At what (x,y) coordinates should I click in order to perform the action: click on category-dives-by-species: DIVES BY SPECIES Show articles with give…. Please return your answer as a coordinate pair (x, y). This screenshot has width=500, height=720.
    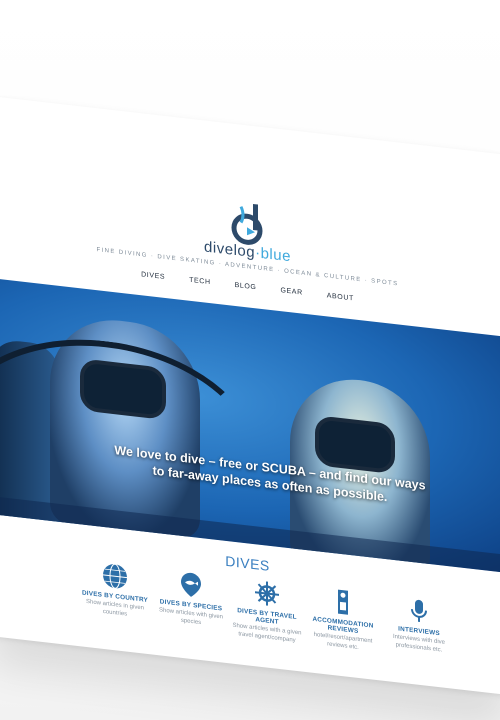
    Looking at the image, I should click on (191, 602).